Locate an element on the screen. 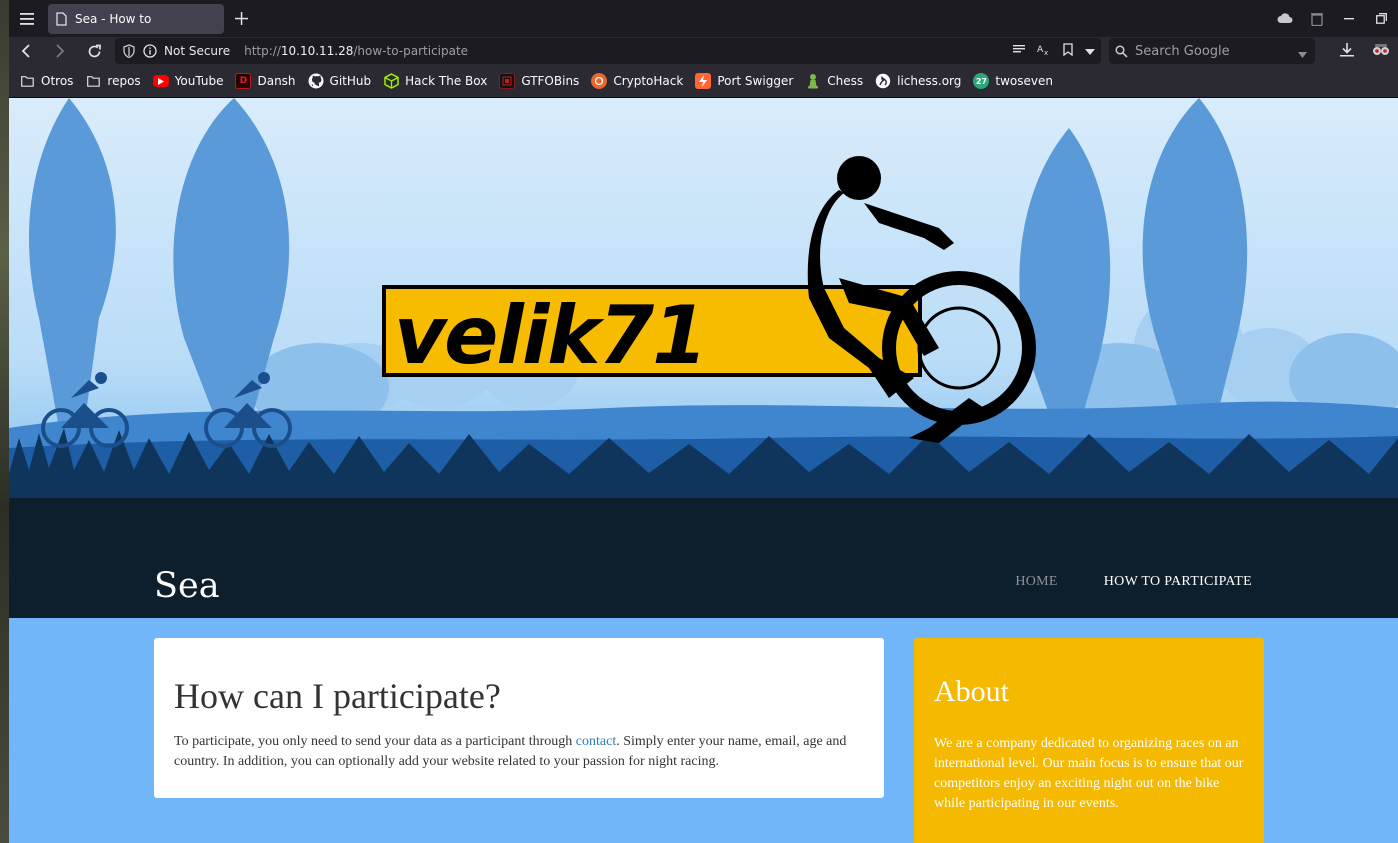 The width and height of the screenshot is (1398, 843). arrow-left-icon is located at coordinates (25, 51).